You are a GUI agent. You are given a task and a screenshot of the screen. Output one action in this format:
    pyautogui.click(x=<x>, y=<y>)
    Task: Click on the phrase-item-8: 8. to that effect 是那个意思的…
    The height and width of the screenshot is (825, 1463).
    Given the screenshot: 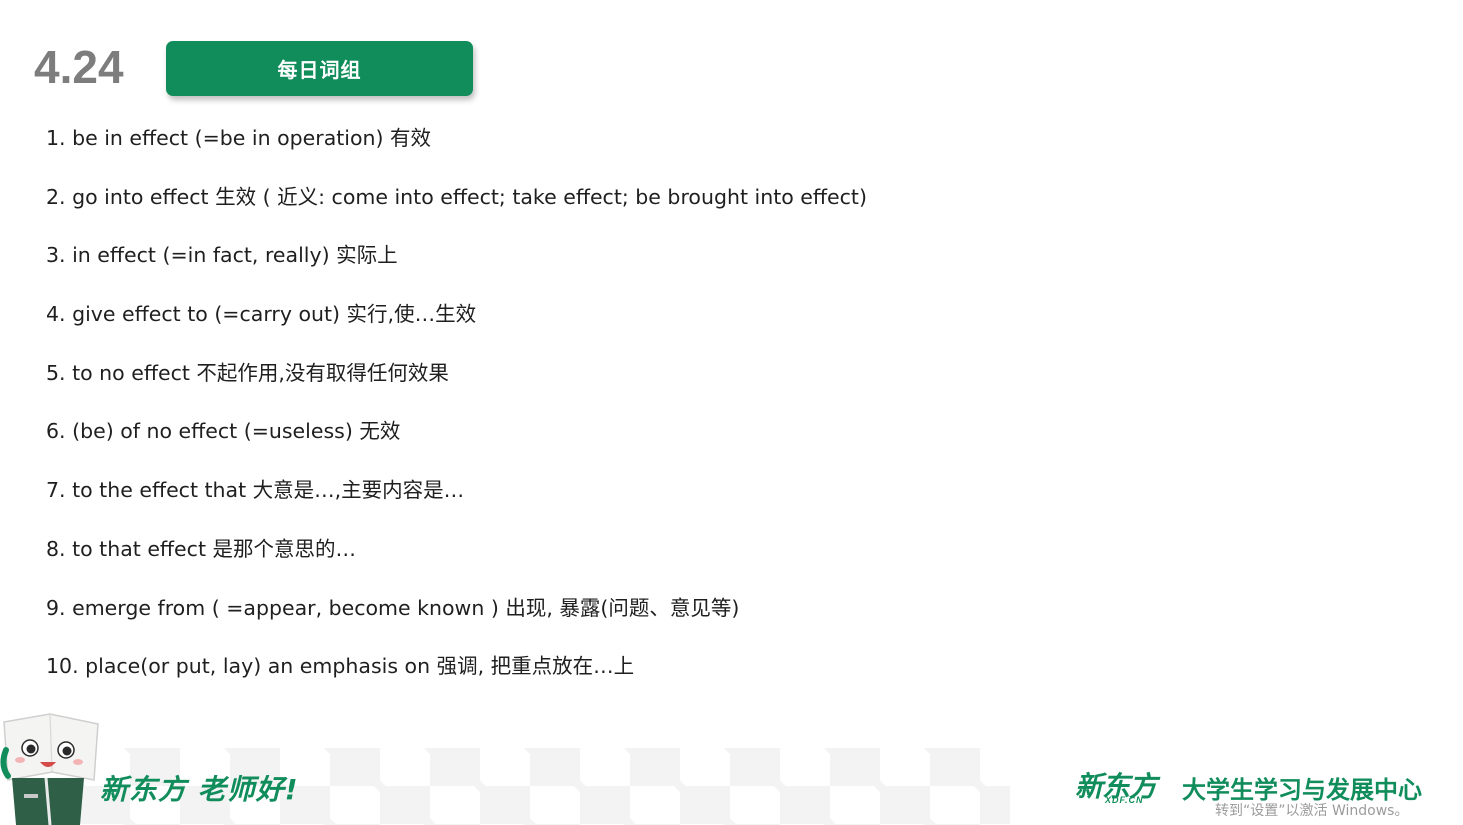 What is the action you would take?
    pyautogui.click(x=201, y=548)
    